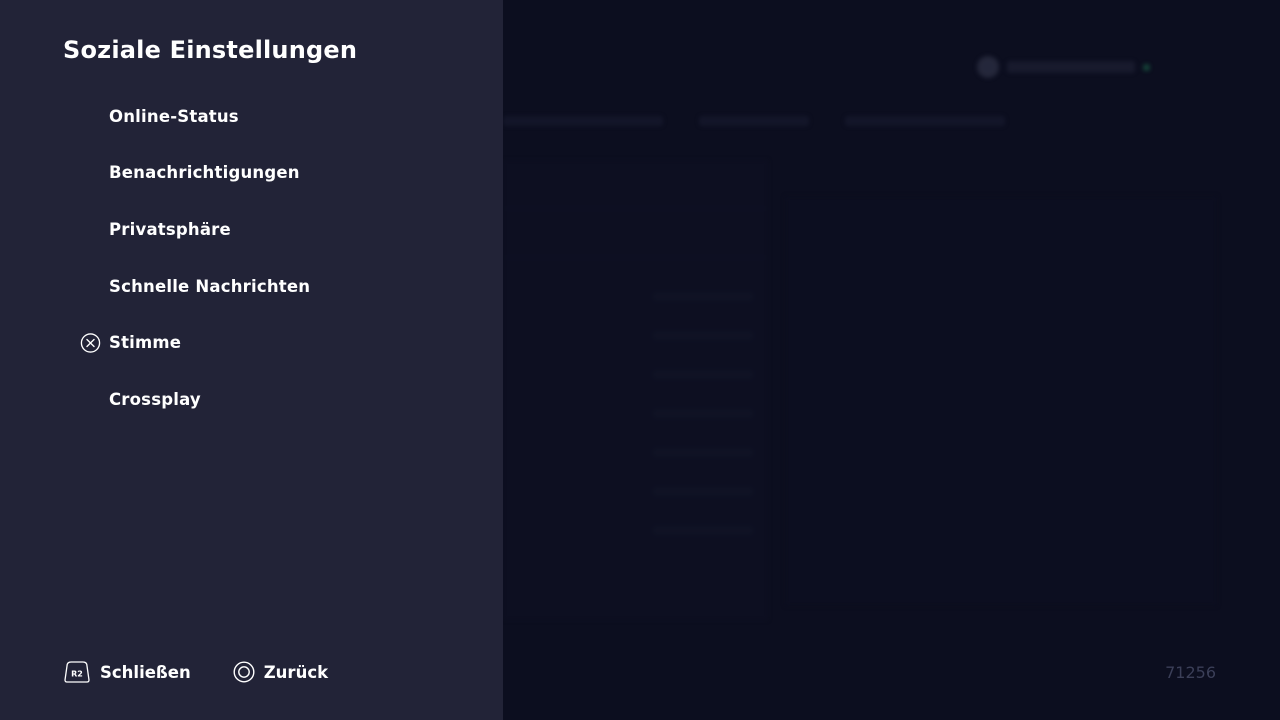  What do you see at coordinates (988, 67) in the screenshot?
I see `background-avatar` at bounding box center [988, 67].